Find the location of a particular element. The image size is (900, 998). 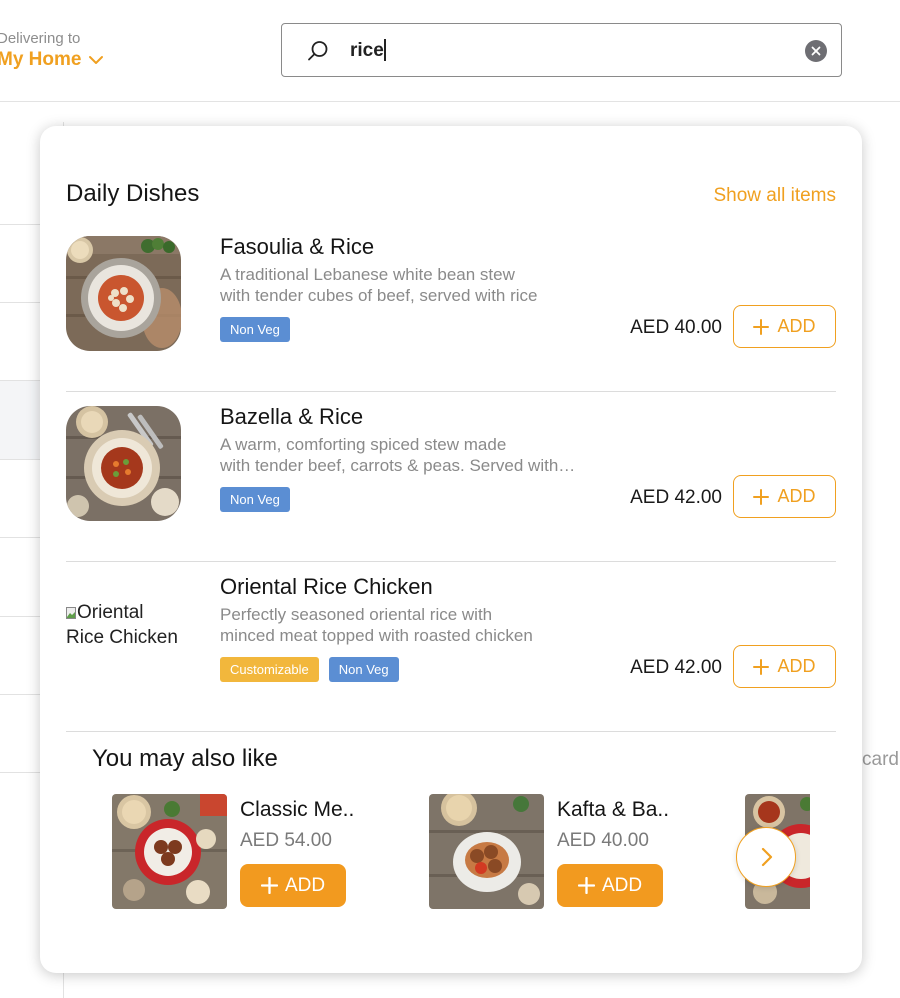

delivery-location-selector: My Home is located at coordinates (52, 60).